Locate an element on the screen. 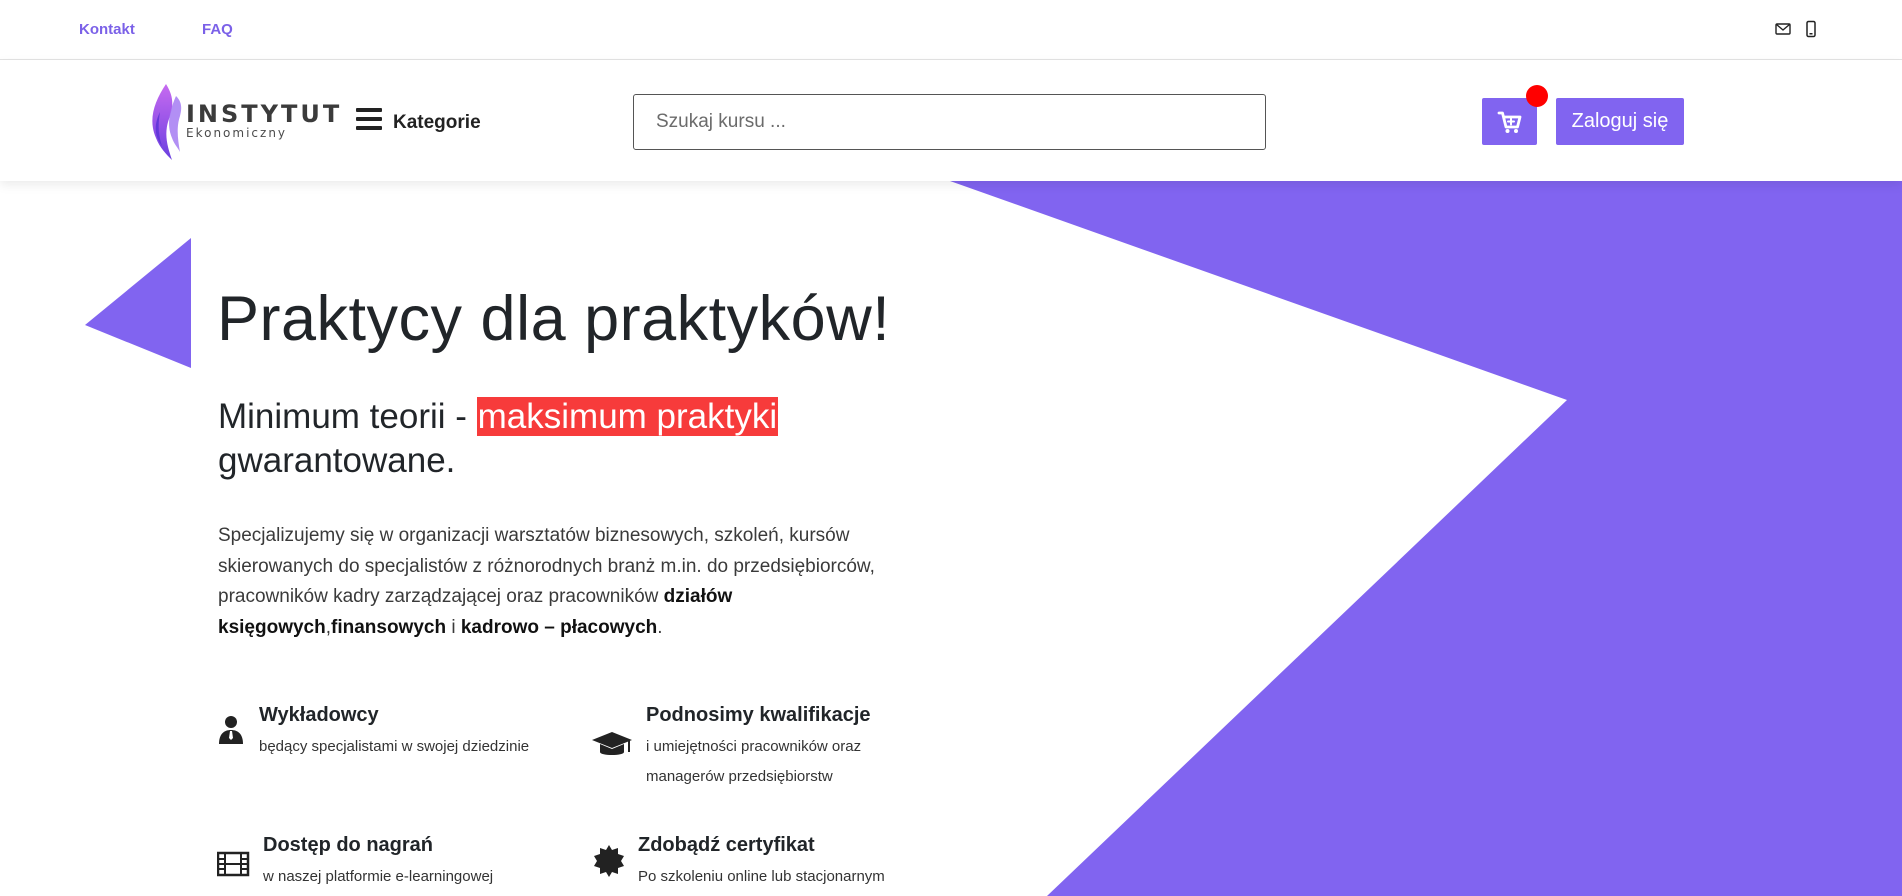 This screenshot has height=896, width=1902. feature-text: w naszej platformie e-learningowej is located at coordinates (378, 876).